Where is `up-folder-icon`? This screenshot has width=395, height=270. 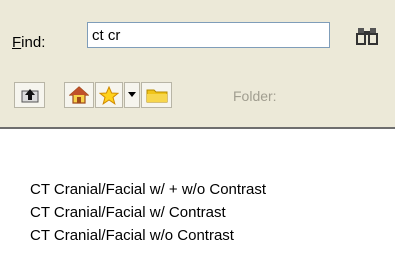 up-folder-icon is located at coordinates (29, 96).